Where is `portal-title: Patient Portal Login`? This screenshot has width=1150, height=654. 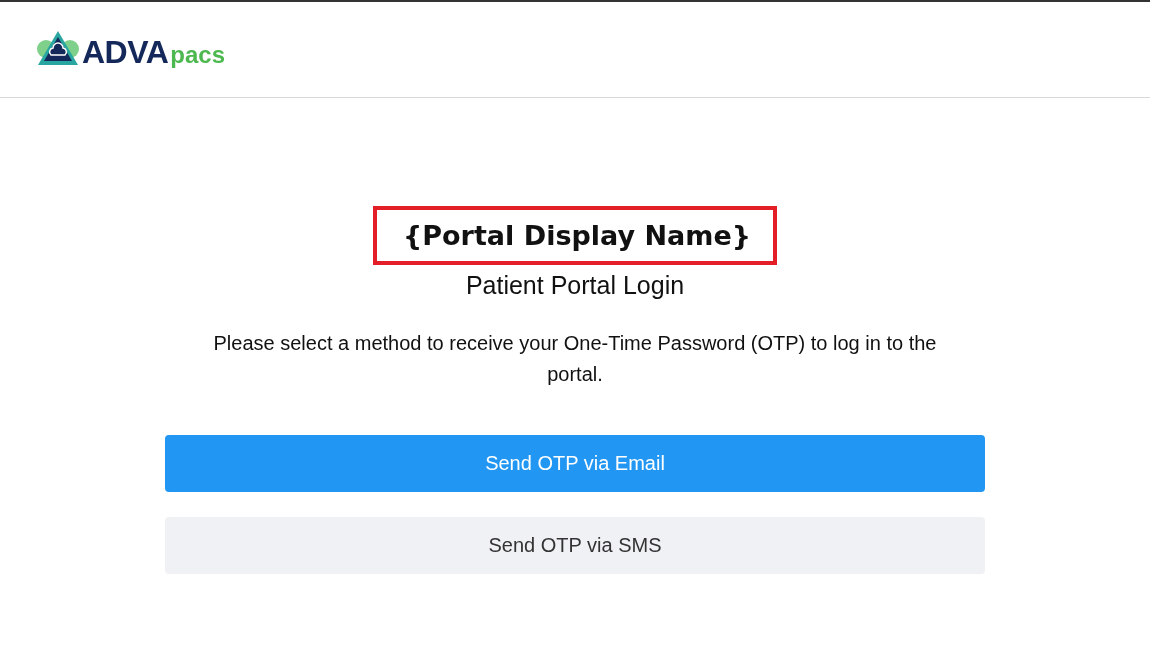 portal-title: Patient Portal Login is located at coordinates (575, 285).